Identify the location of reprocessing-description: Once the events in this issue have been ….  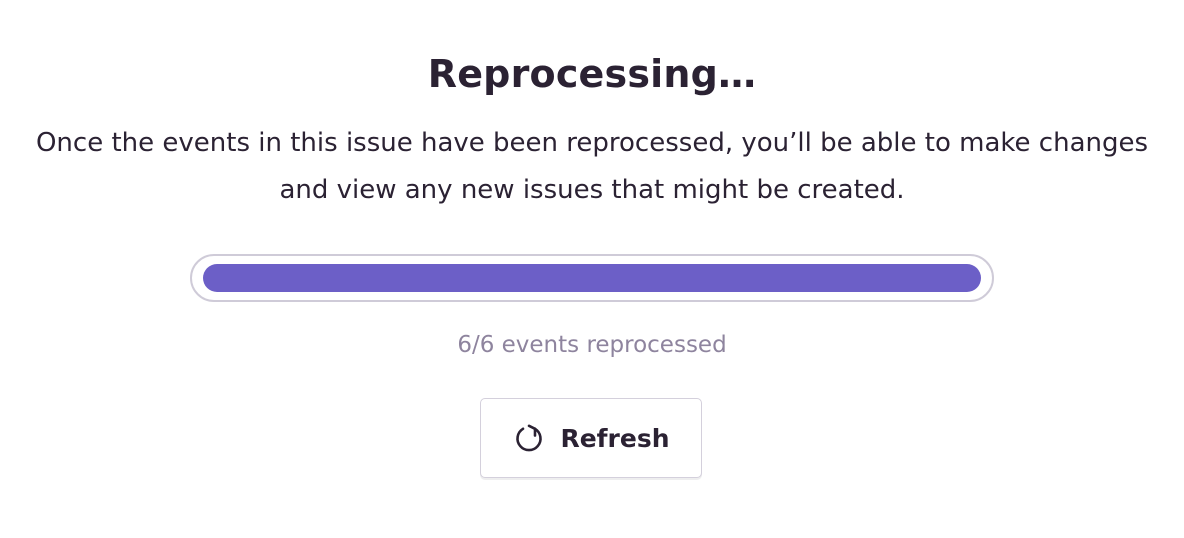
(592, 166).